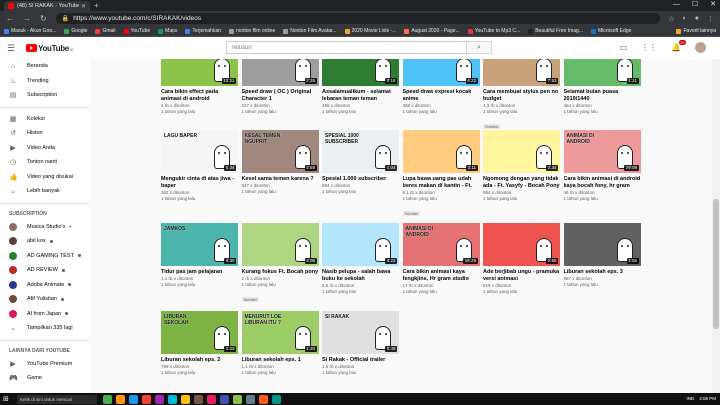  What do you see at coordinates (45, 81) in the screenshot?
I see `sidebar-item: ♨ Trending` at bounding box center [45, 81].